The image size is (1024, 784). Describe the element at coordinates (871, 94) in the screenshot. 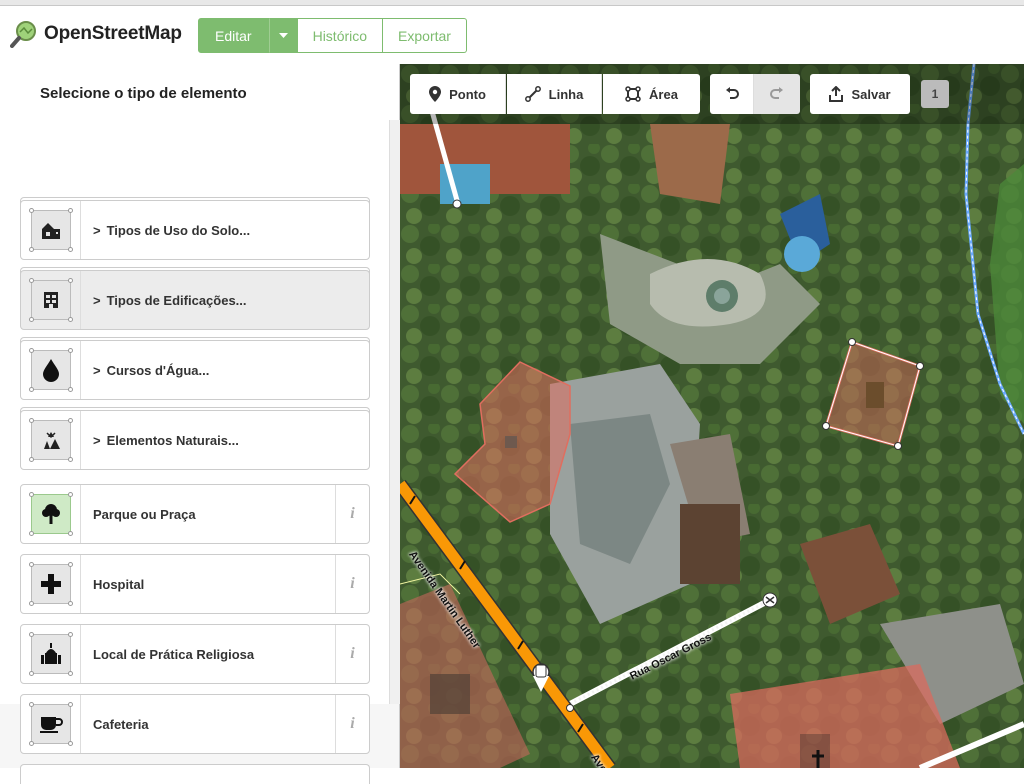

I see `save-label: Salvar` at that location.